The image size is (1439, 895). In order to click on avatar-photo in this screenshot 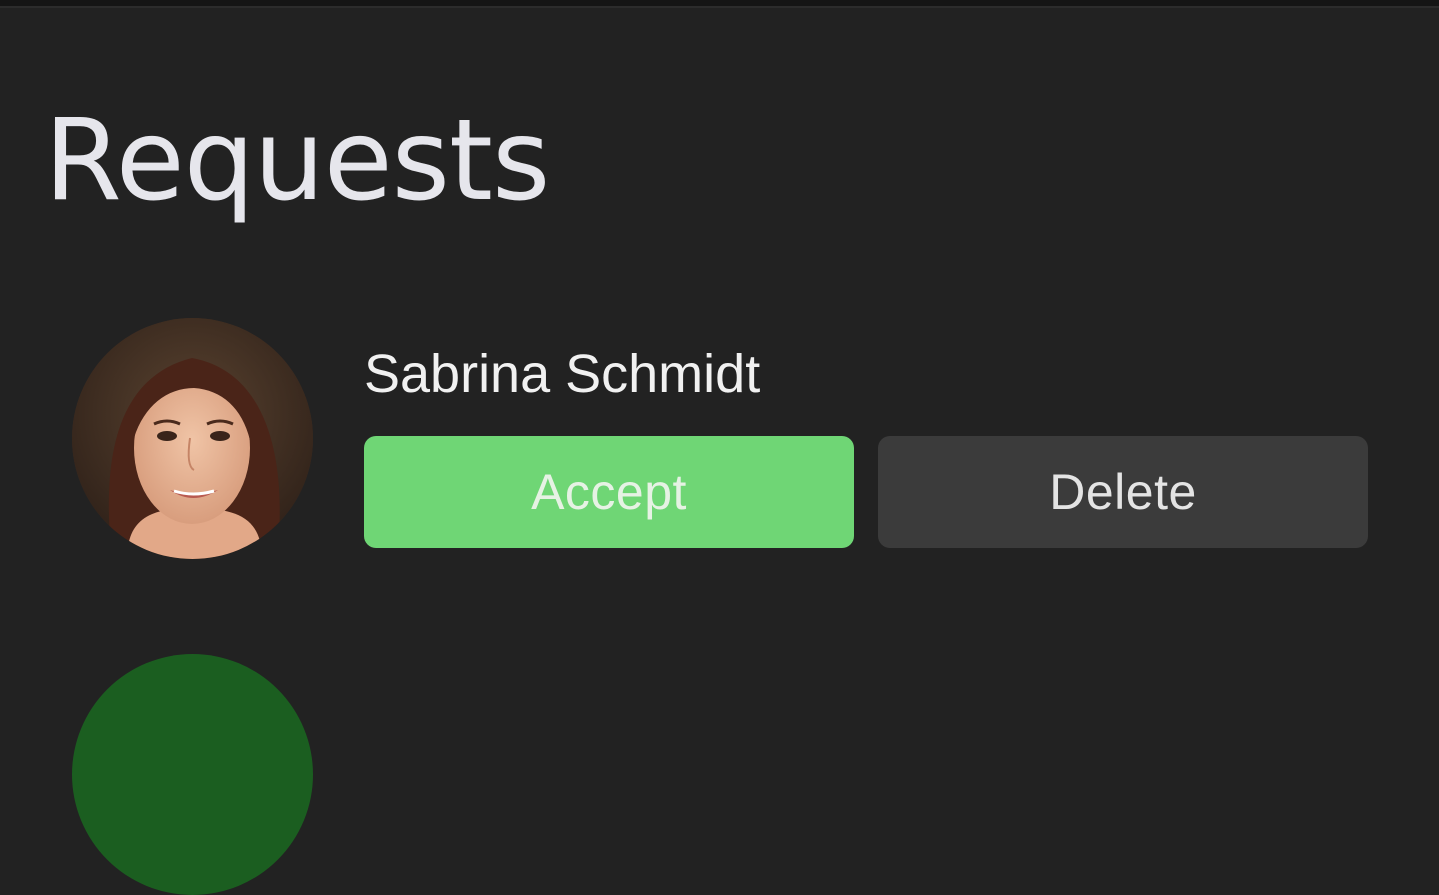, I will do `click(192, 438)`.